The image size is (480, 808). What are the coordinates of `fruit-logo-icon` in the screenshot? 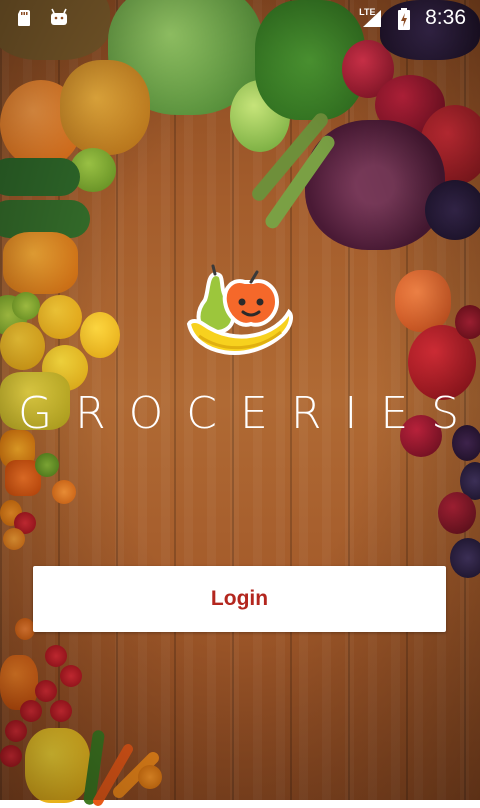 It's located at (240, 314).